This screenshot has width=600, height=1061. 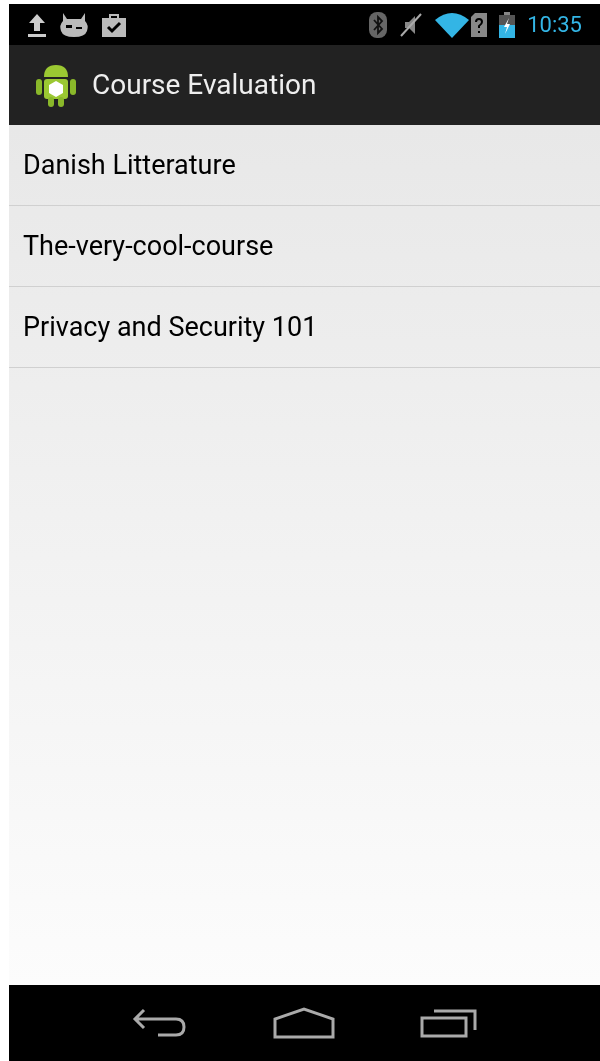 What do you see at coordinates (74, 24) in the screenshot?
I see `robot-face-icon` at bounding box center [74, 24].